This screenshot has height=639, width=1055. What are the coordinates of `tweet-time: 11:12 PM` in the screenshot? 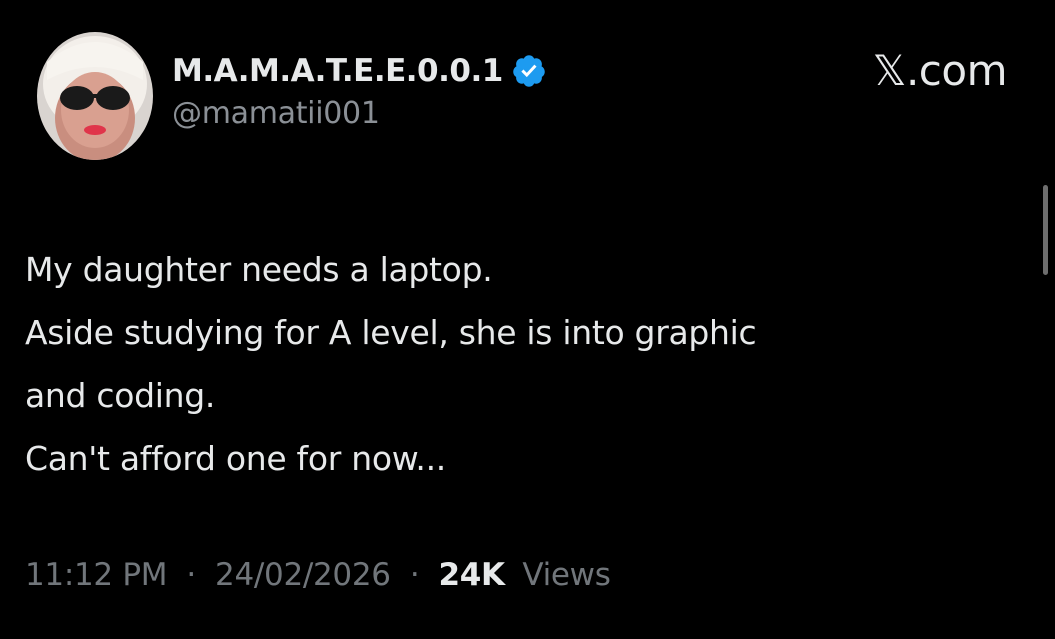 It's located at (96, 575).